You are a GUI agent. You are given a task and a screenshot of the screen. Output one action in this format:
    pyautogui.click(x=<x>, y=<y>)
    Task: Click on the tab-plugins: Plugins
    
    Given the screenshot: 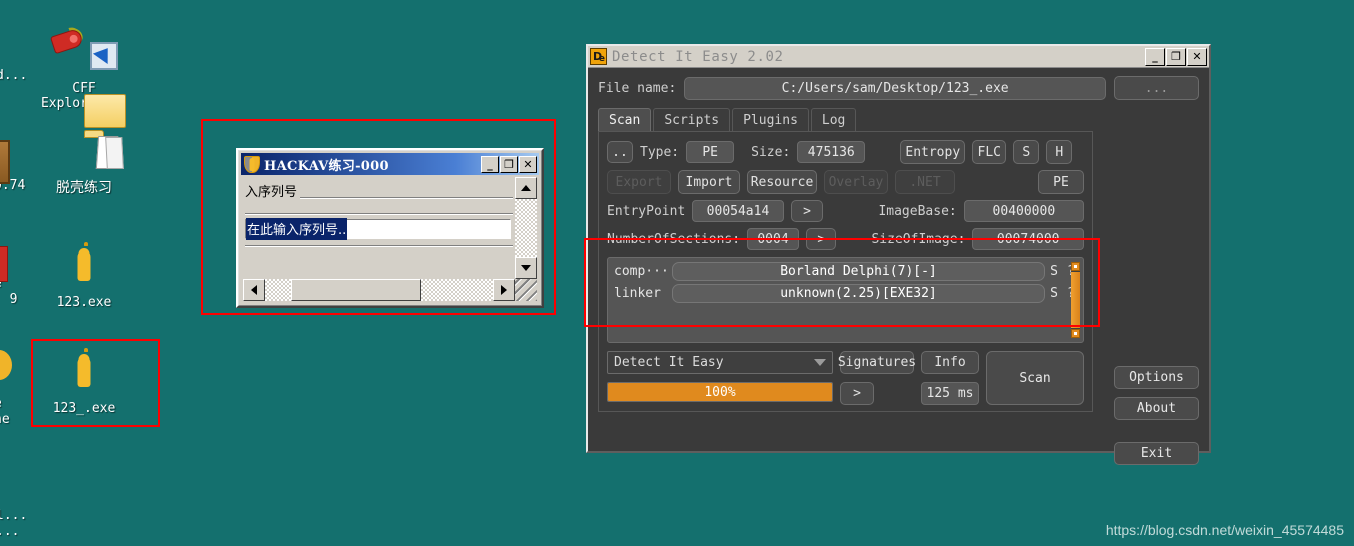 What is the action you would take?
    pyautogui.click(x=770, y=119)
    